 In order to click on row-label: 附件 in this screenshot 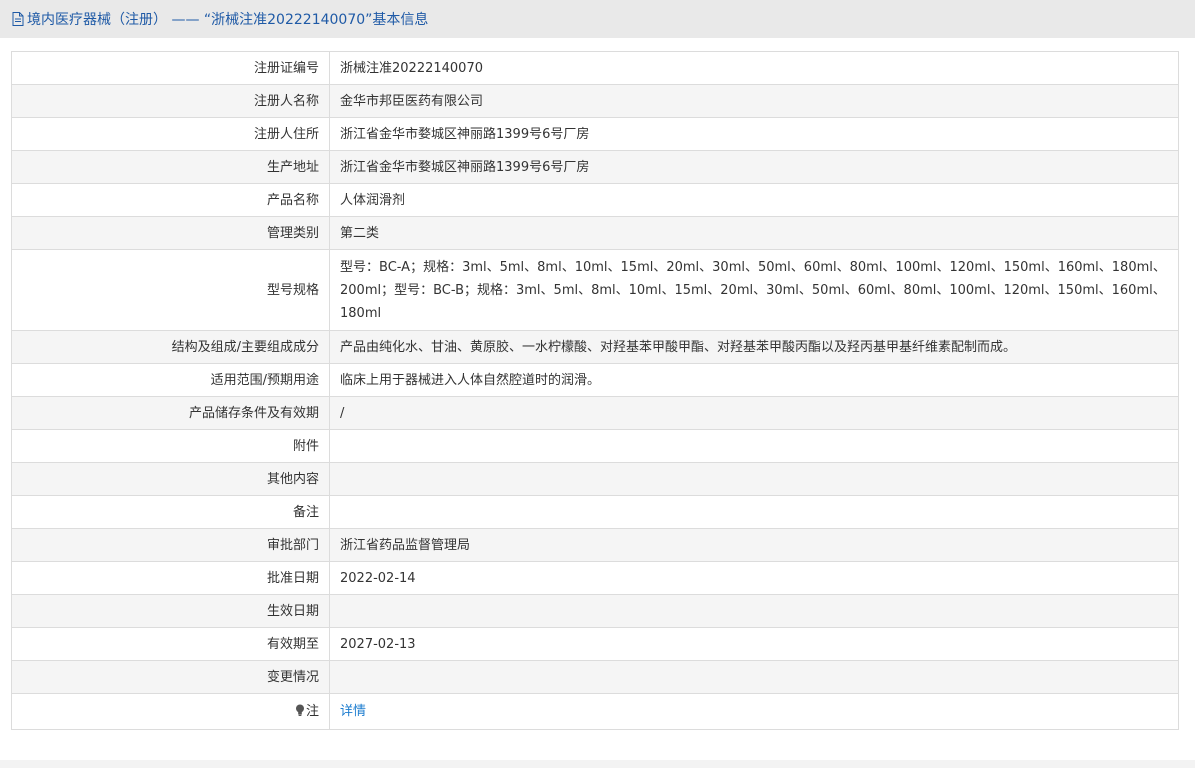, I will do `click(170, 446)`.